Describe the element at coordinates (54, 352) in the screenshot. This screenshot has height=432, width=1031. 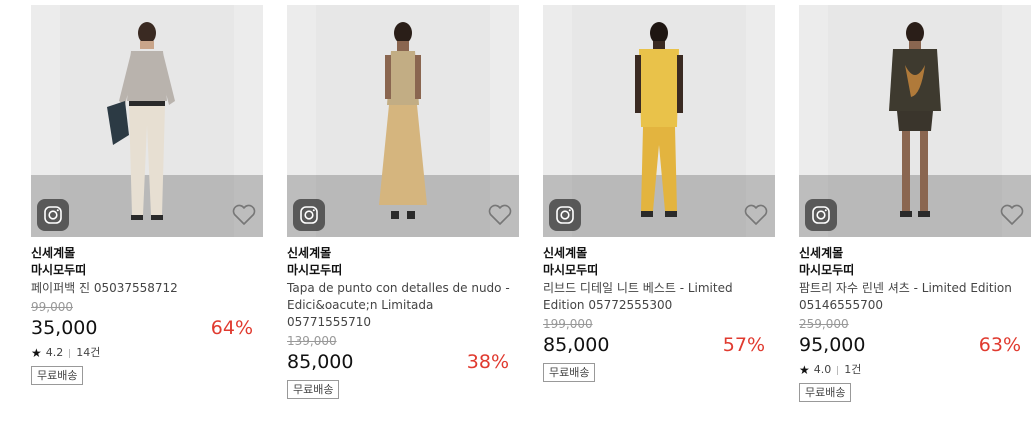
I see `rating-value: 4.2` at that location.